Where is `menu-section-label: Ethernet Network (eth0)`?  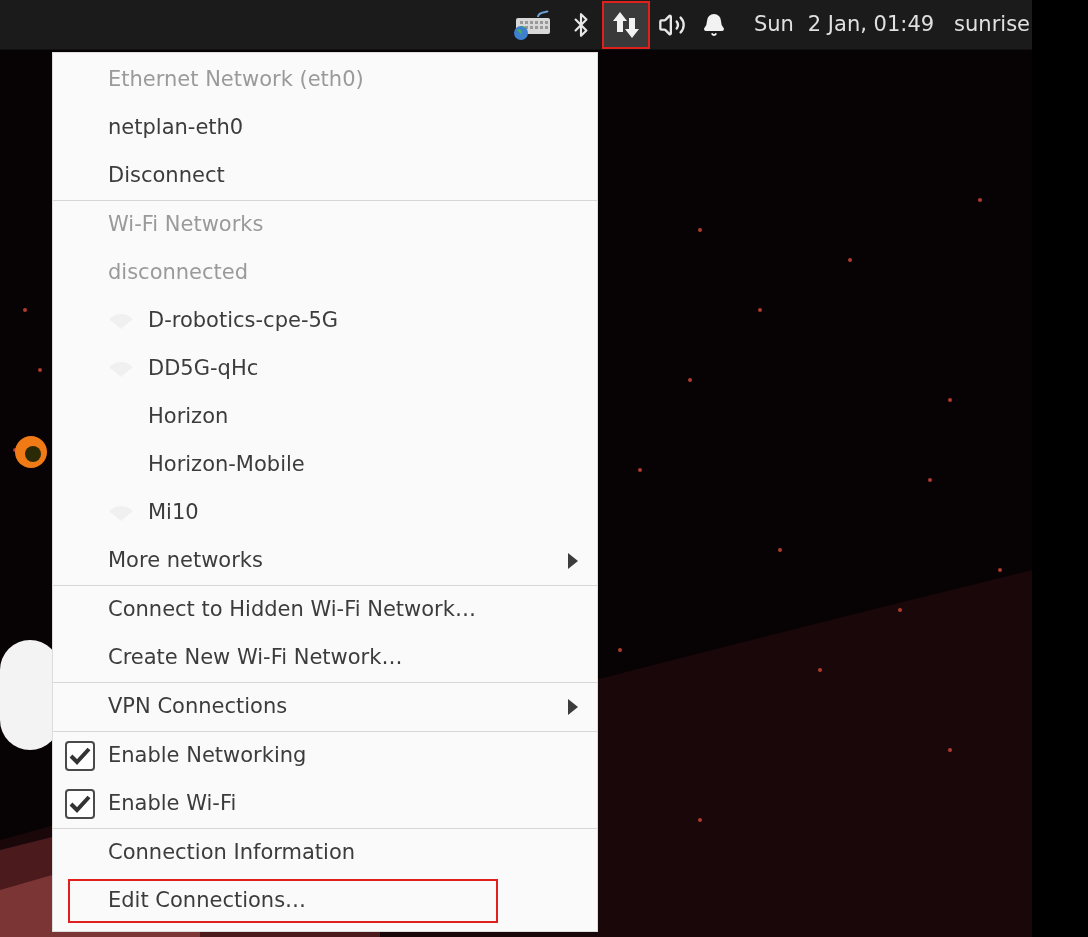 menu-section-label: Ethernet Network (eth0) is located at coordinates (236, 80).